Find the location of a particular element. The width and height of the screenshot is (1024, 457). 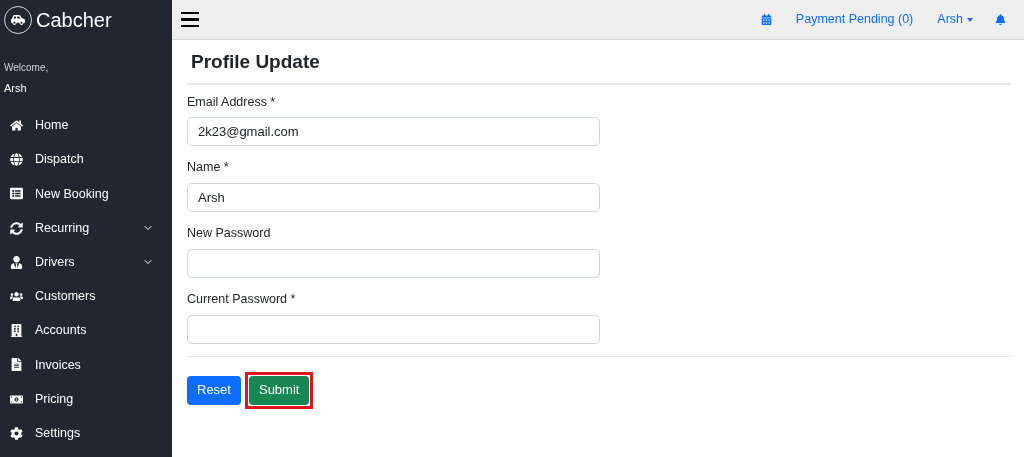

sidebar-item: New Booking is located at coordinates (86, 194).